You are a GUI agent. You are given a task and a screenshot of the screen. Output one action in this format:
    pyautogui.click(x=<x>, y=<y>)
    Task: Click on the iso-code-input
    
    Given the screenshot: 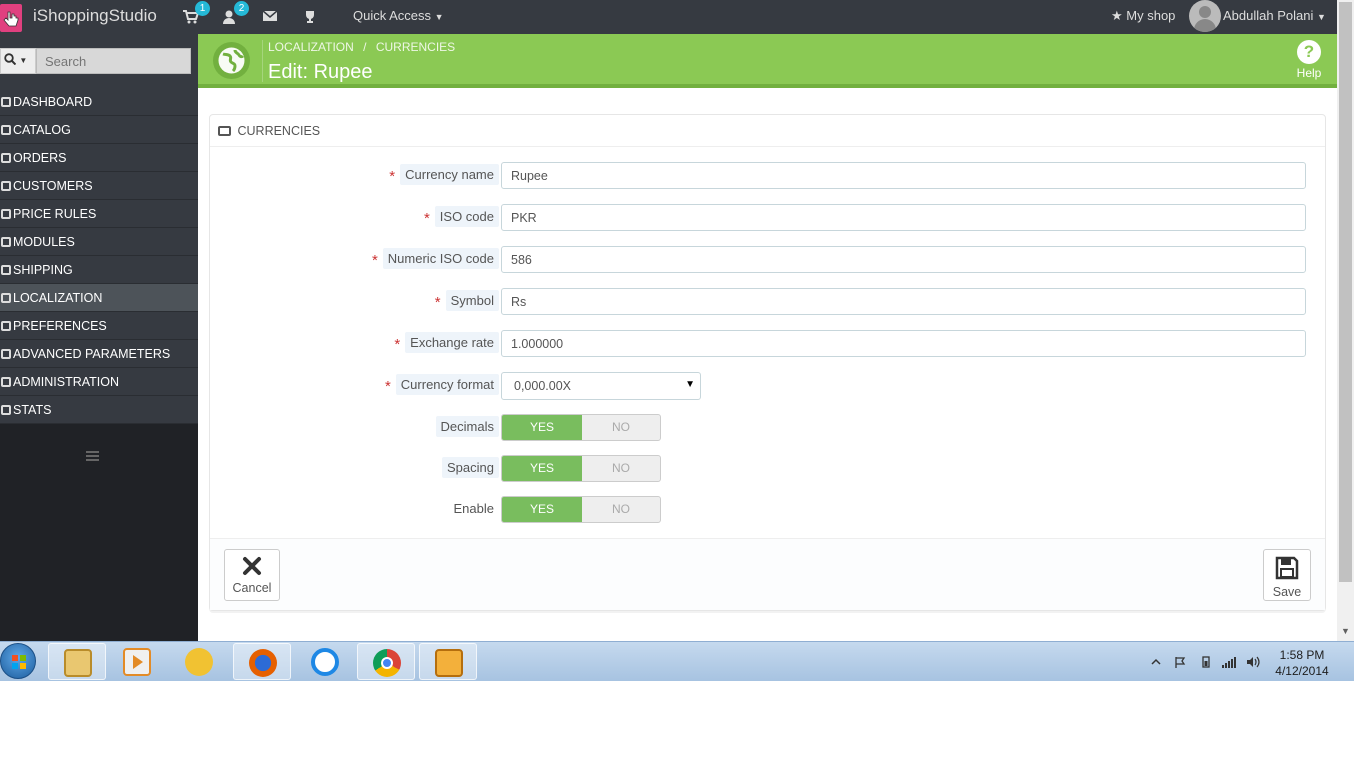 What is the action you would take?
    pyautogui.click(x=903, y=217)
    